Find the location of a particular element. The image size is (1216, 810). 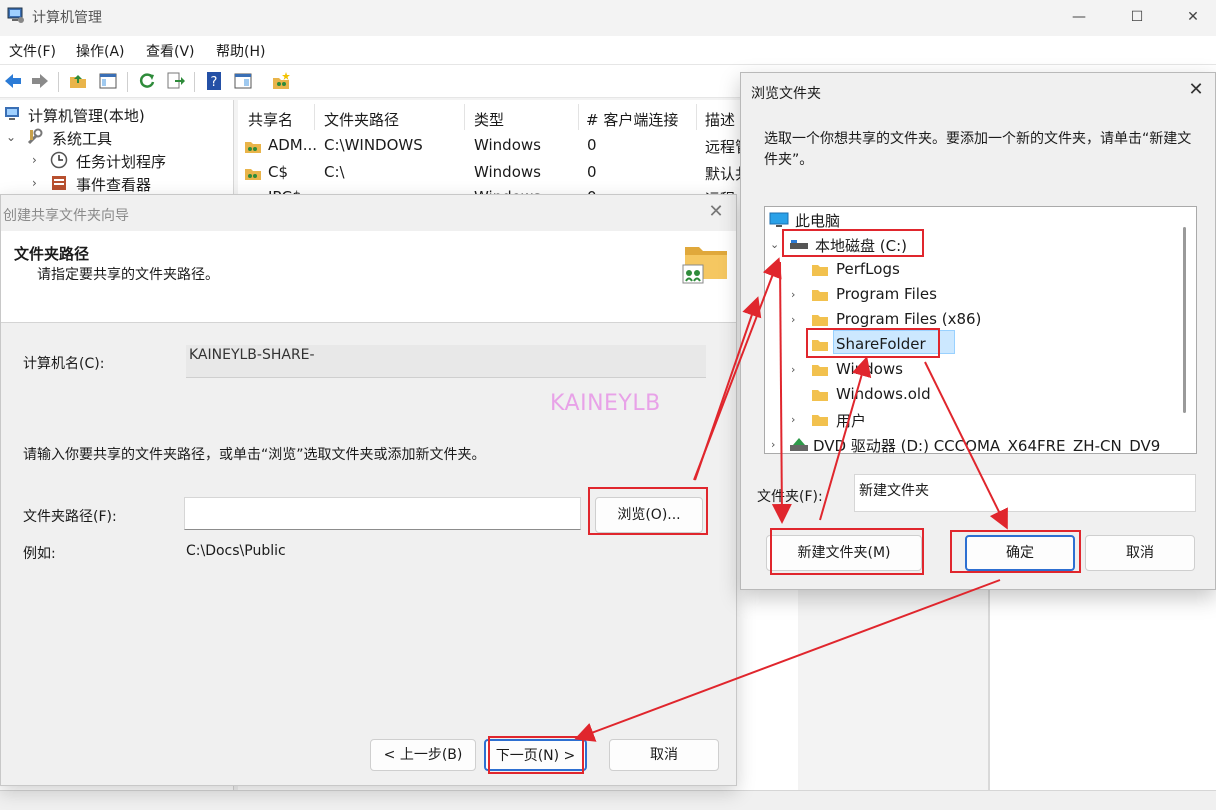

folder-path-label: 文件夹路径(F): is located at coordinates (70, 517).